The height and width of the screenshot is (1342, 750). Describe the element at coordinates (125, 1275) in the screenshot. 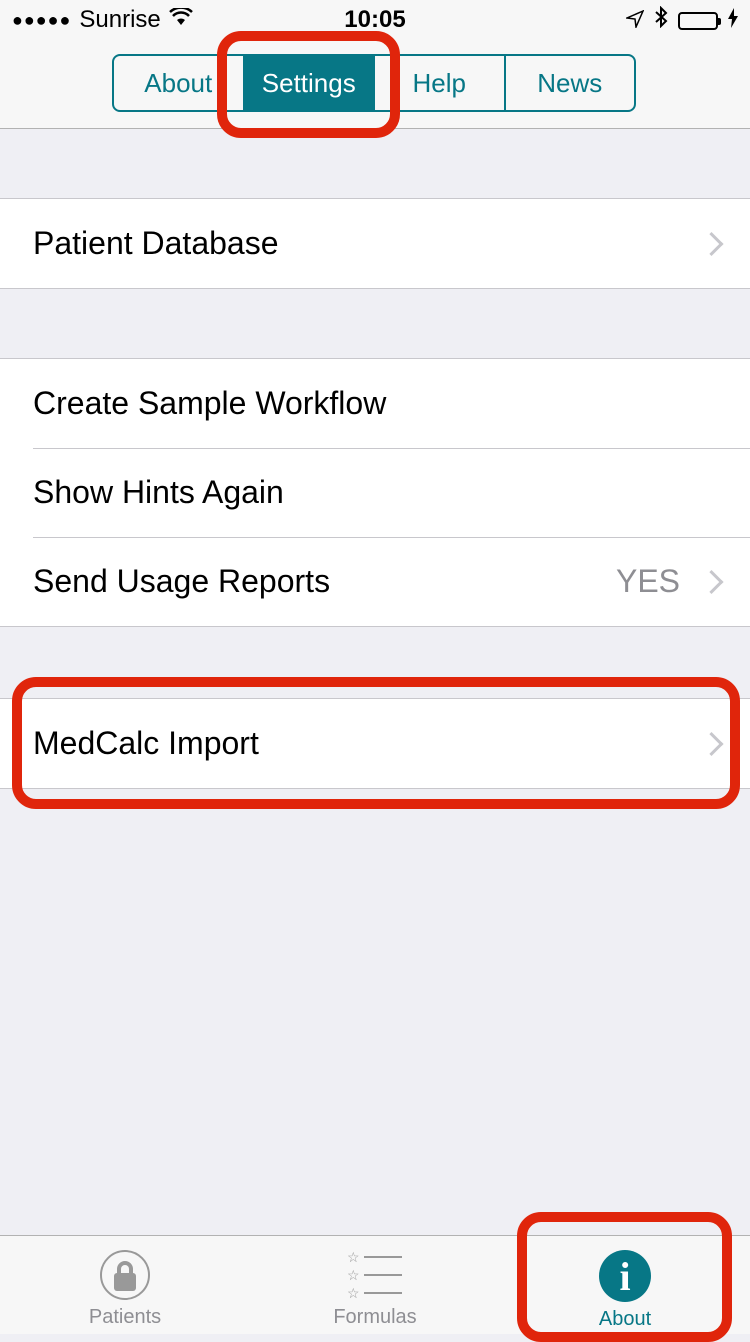

I see `lock-icon` at that location.